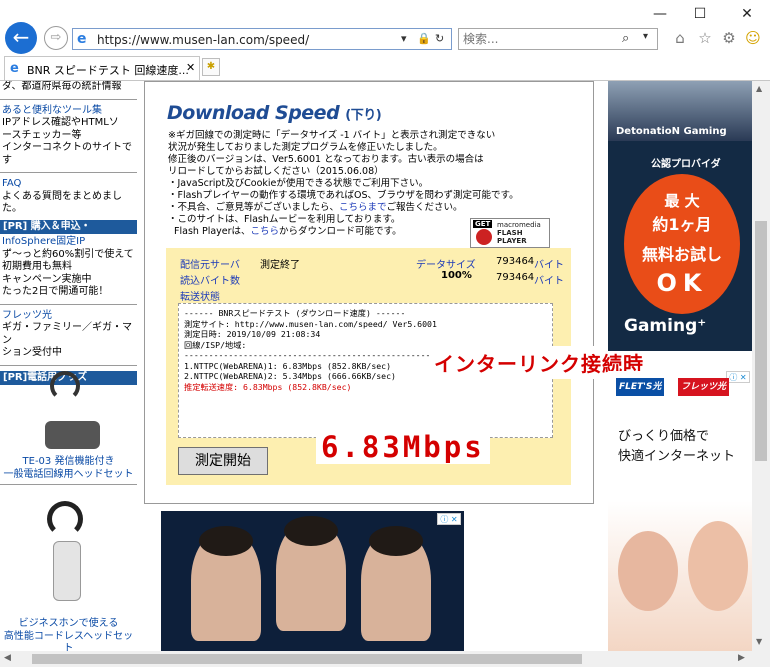 The height and width of the screenshot is (667, 770). I want to click on horizontal-scrollbar: ◀ ▶, so click(376, 659).